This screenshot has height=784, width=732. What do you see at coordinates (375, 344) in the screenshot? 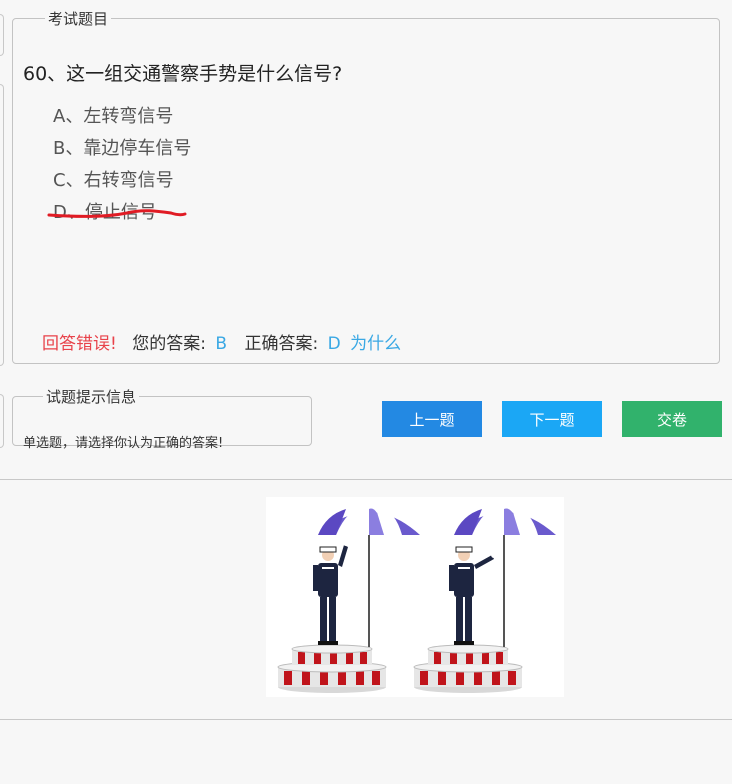
I see `why-link: 为什么` at bounding box center [375, 344].